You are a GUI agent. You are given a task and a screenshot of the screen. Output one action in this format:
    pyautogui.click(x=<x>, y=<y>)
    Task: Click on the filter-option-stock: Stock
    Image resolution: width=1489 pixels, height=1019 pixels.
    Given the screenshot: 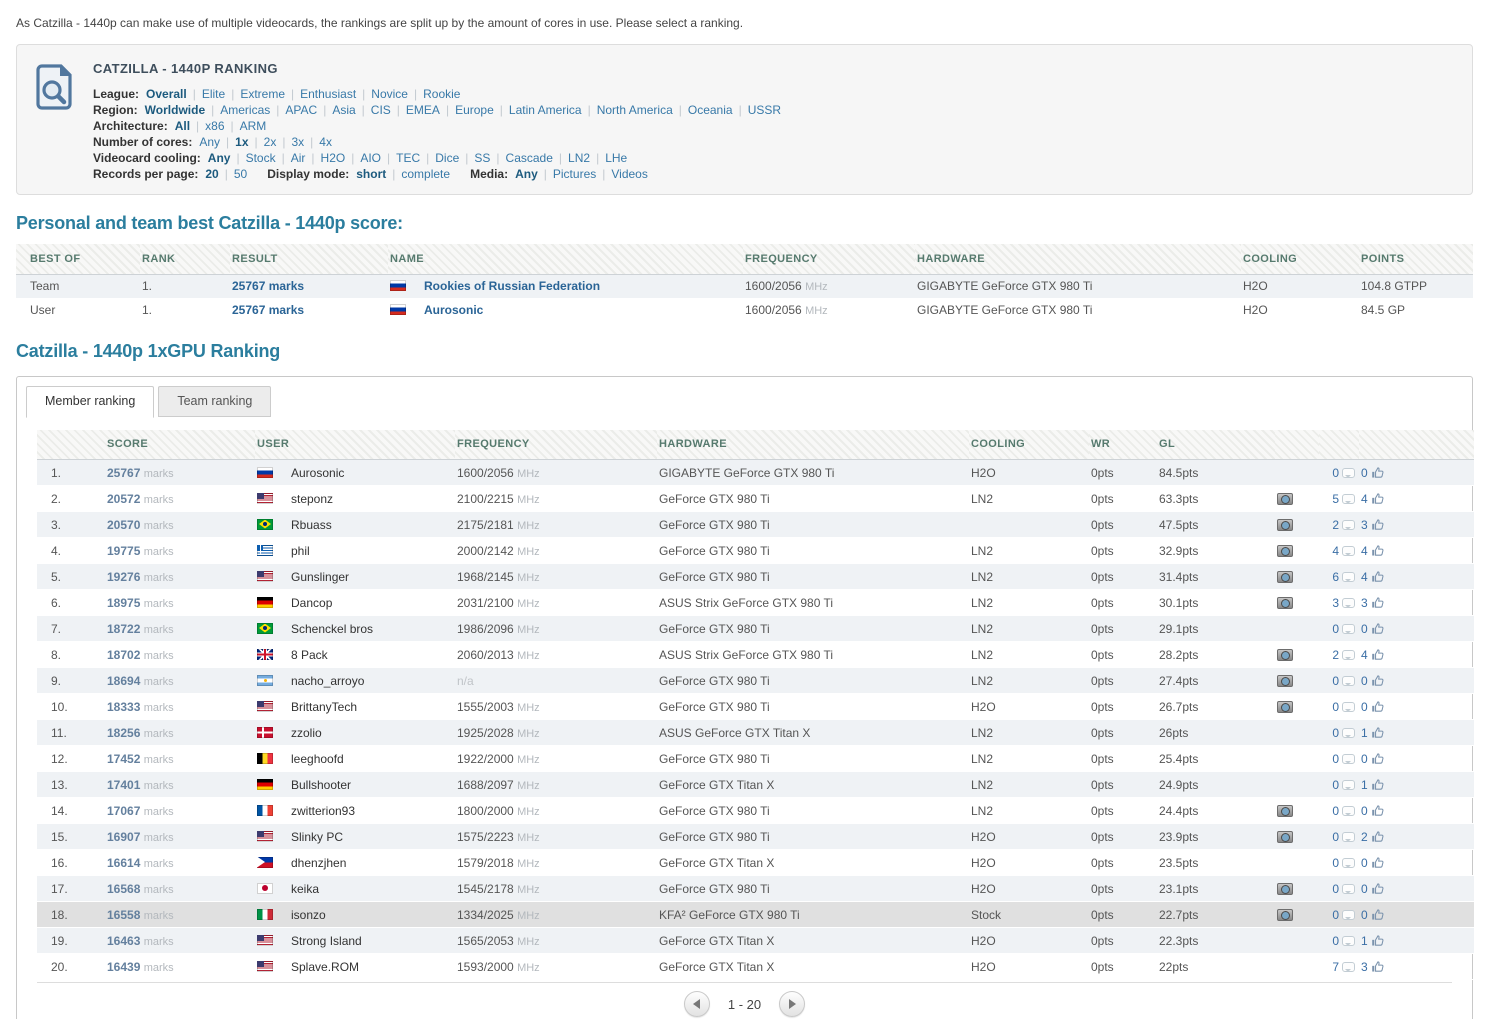 What is the action you would take?
    pyautogui.click(x=261, y=158)
    